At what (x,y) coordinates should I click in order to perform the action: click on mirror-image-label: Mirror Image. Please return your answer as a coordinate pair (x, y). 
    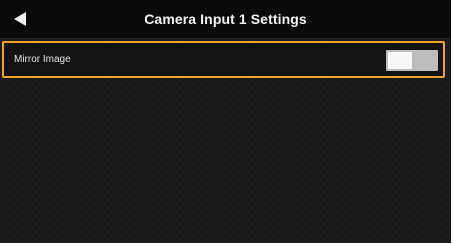
    Looking at the image, I should click on (42, 59).